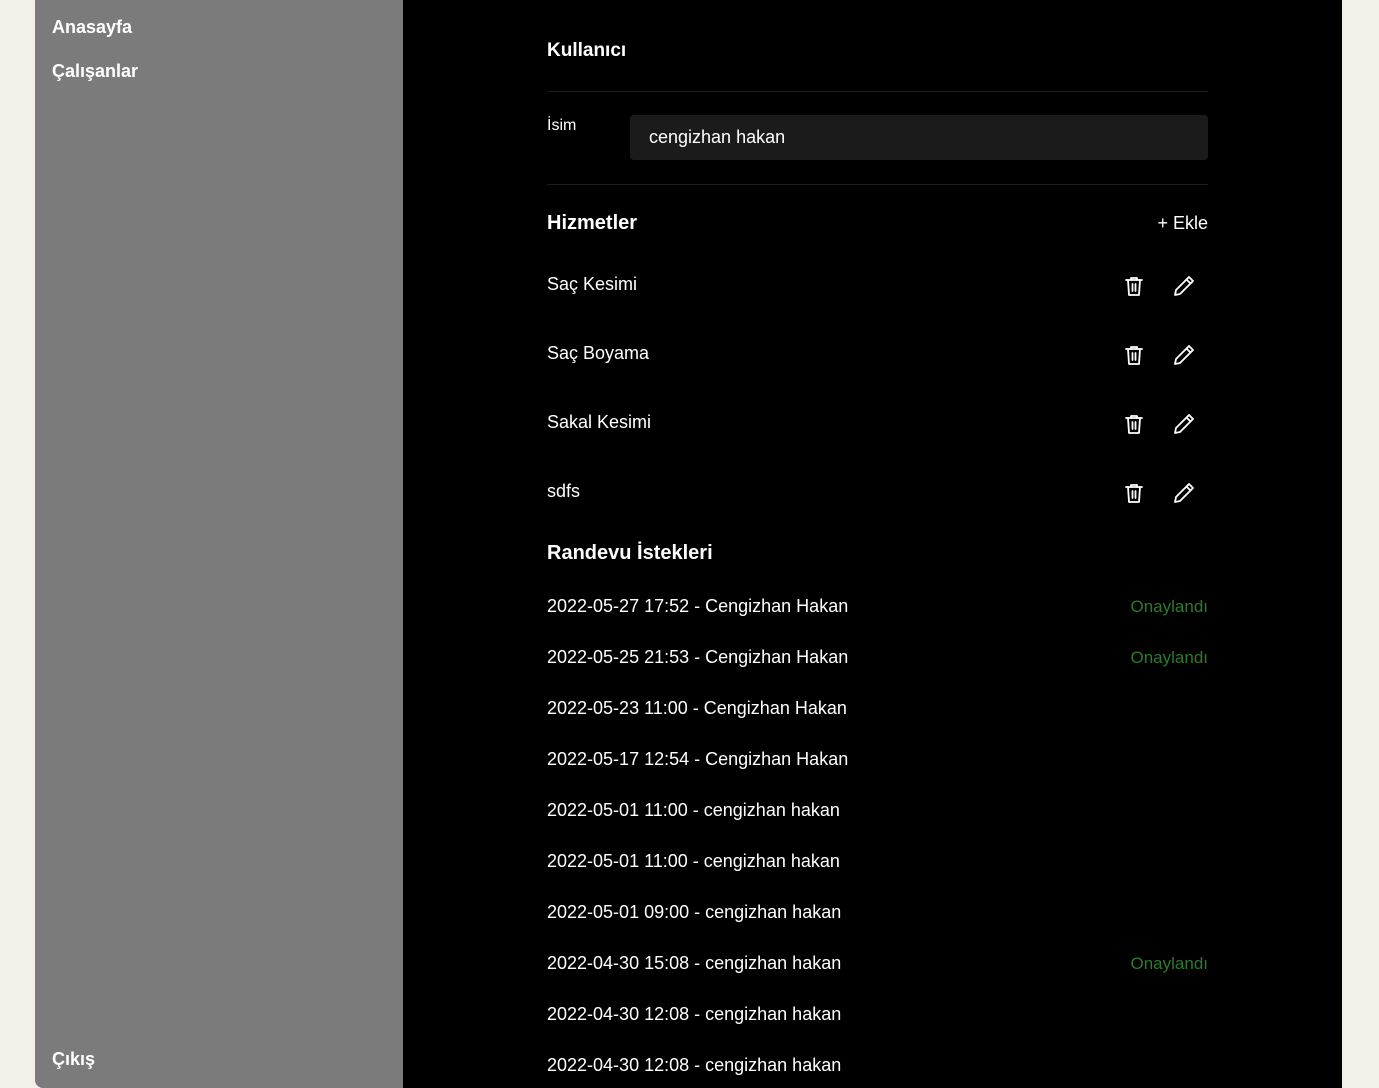  What do you see at coordinates (877, 493) in the screenshot?
I see `service-row: sdfs` at bounding box center [877, 493].